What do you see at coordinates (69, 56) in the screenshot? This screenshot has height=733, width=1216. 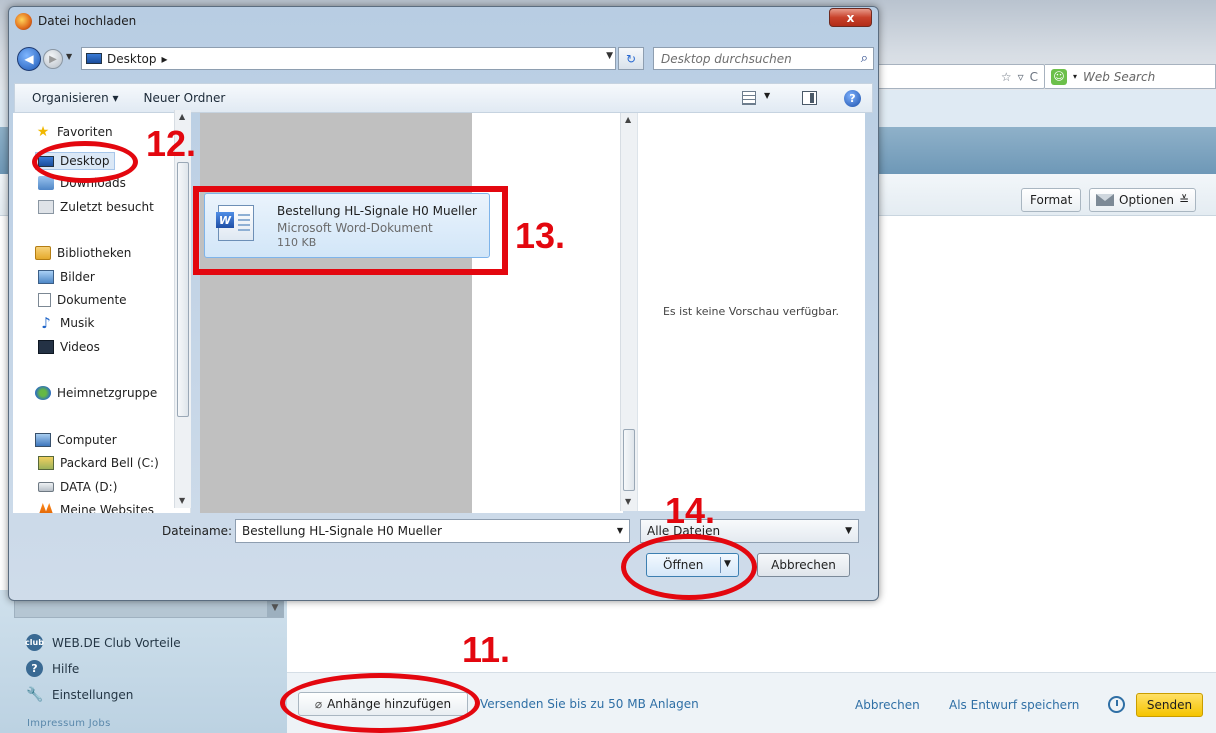 I see `history-dropdown-icon: ▼` at bounding box center [69, 56].